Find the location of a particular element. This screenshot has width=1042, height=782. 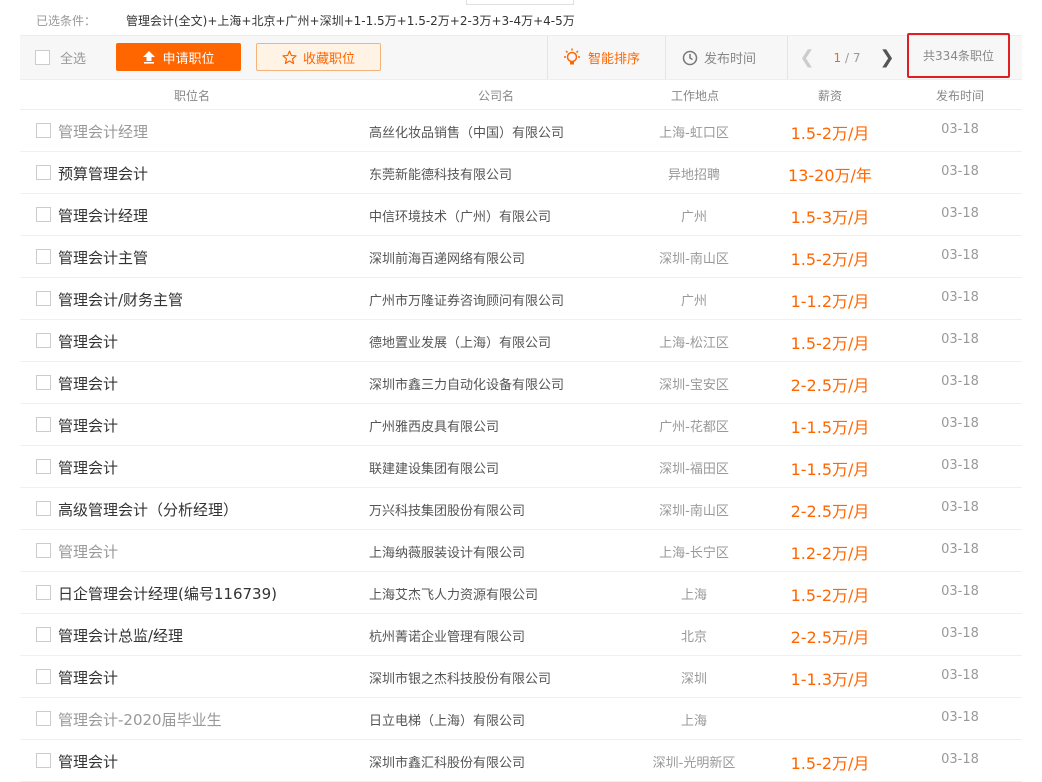

job-row: 管理会计 广州雅西皮具有限公司 广州-花都区 1-1.5万/月 03-18 is located at coordinates (521, 425).